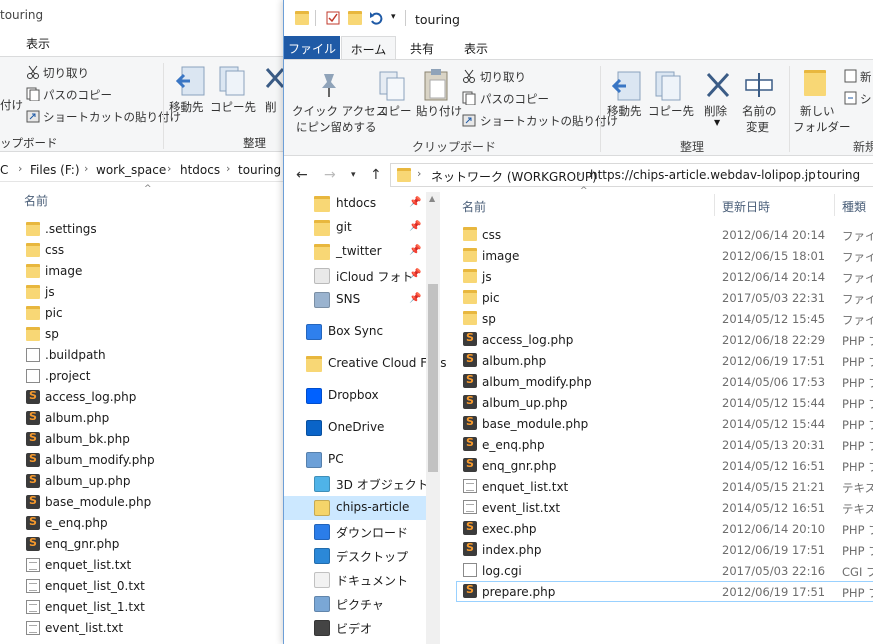 This screenshot has height=644, width=873. What do you see at coordinates (333, 18) in the screenshot?
I see `properties-icon` at bounding box center [333, 18].